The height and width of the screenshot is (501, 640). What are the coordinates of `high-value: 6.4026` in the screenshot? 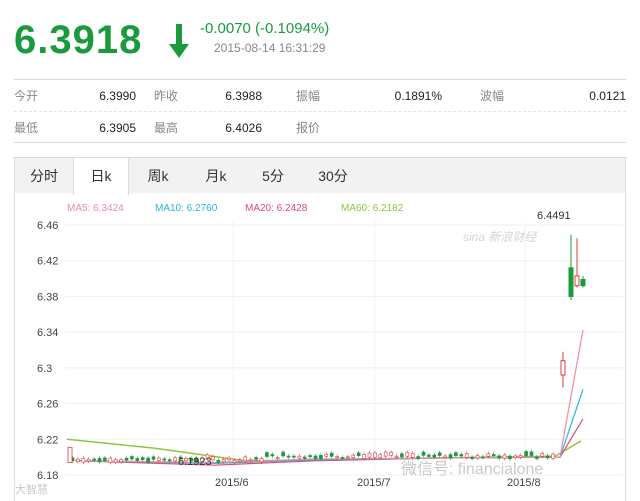 It's located at (243, 128).